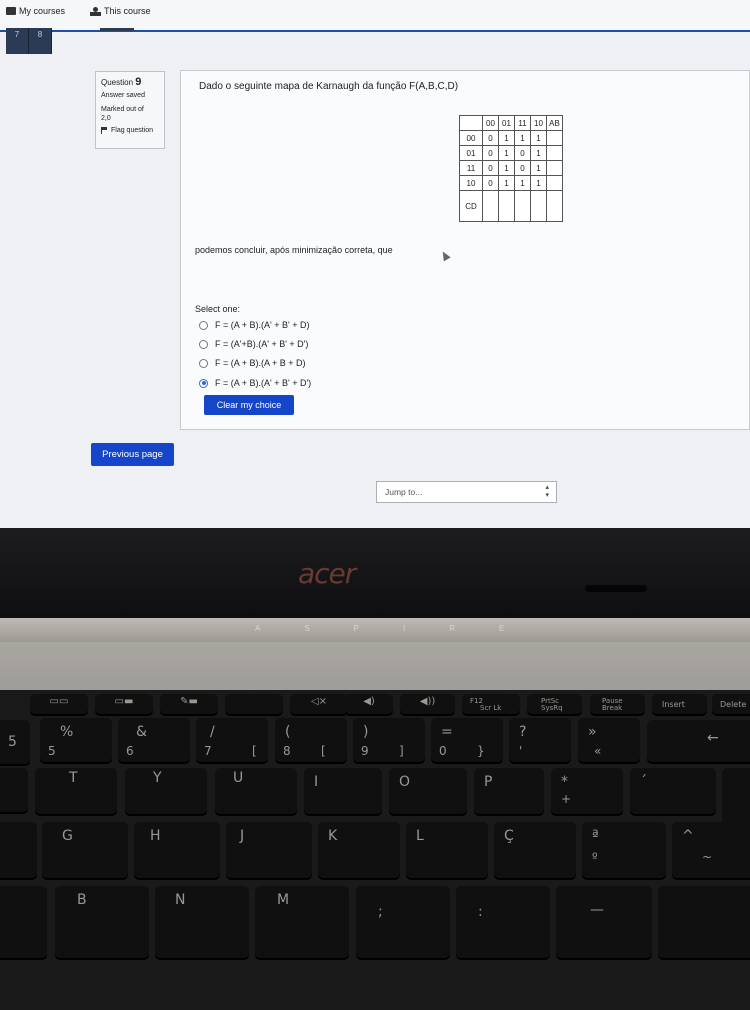  Describe the element at coordinates (95, 11) in the screenshot. I see `sitemap-icon` at that location.